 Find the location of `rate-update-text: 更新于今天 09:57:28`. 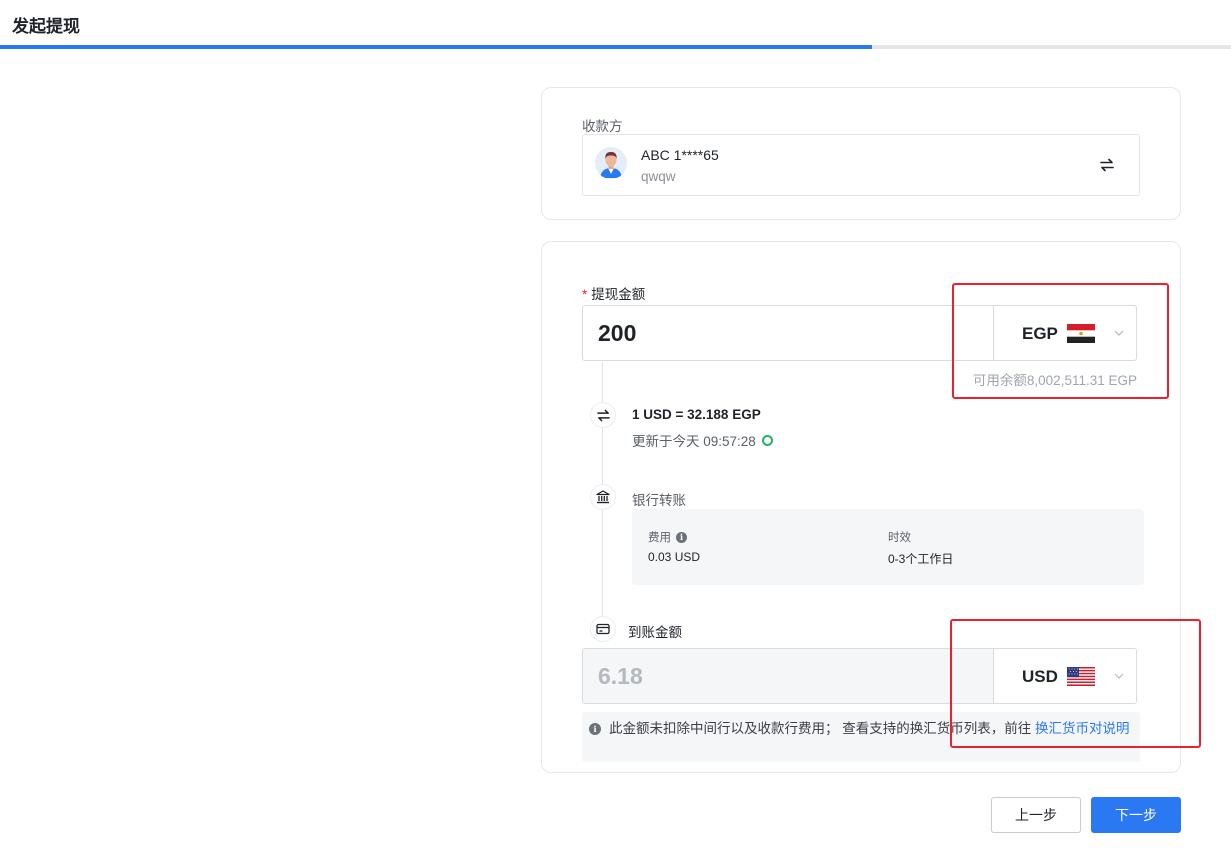

rate-update-text: 更新于今天 09:57:28 is located at coordinates (694, 441).